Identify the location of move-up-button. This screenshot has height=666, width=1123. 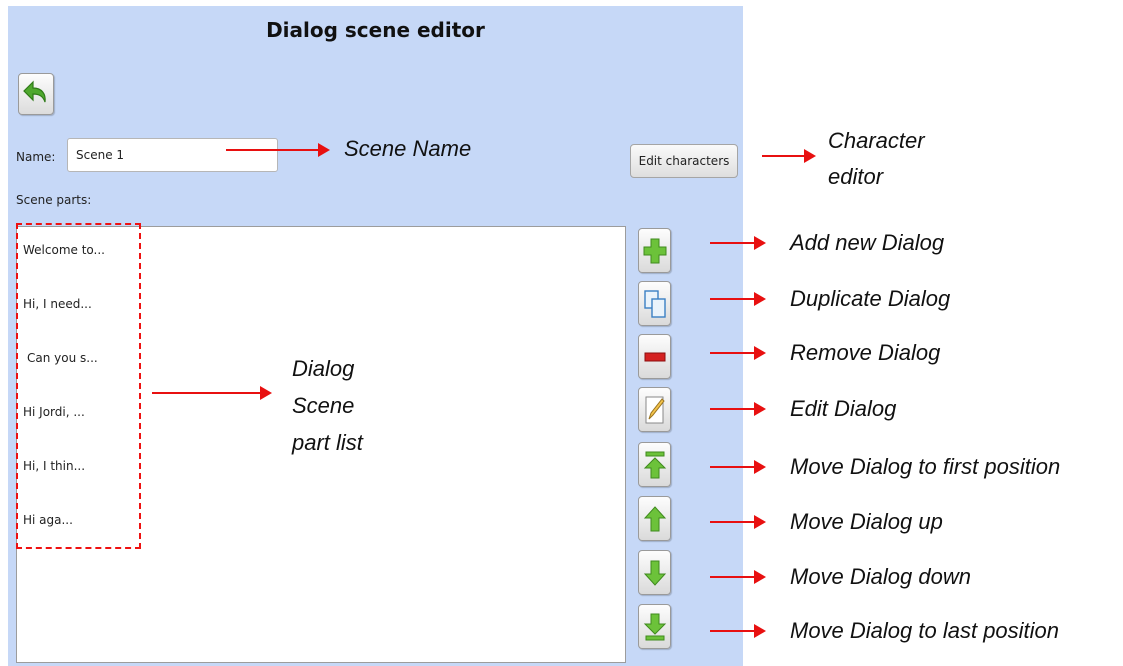
(654, 518).